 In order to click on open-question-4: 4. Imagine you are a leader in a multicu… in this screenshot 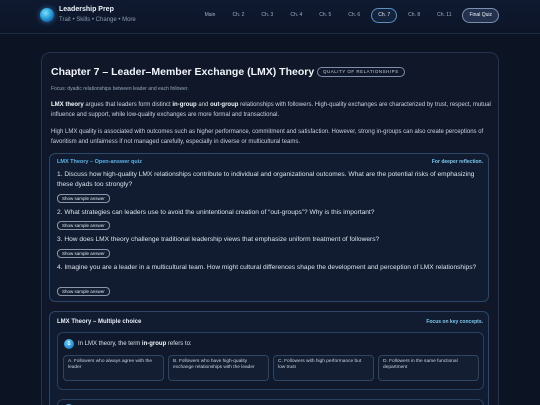, I will do `click(267, 267)`.